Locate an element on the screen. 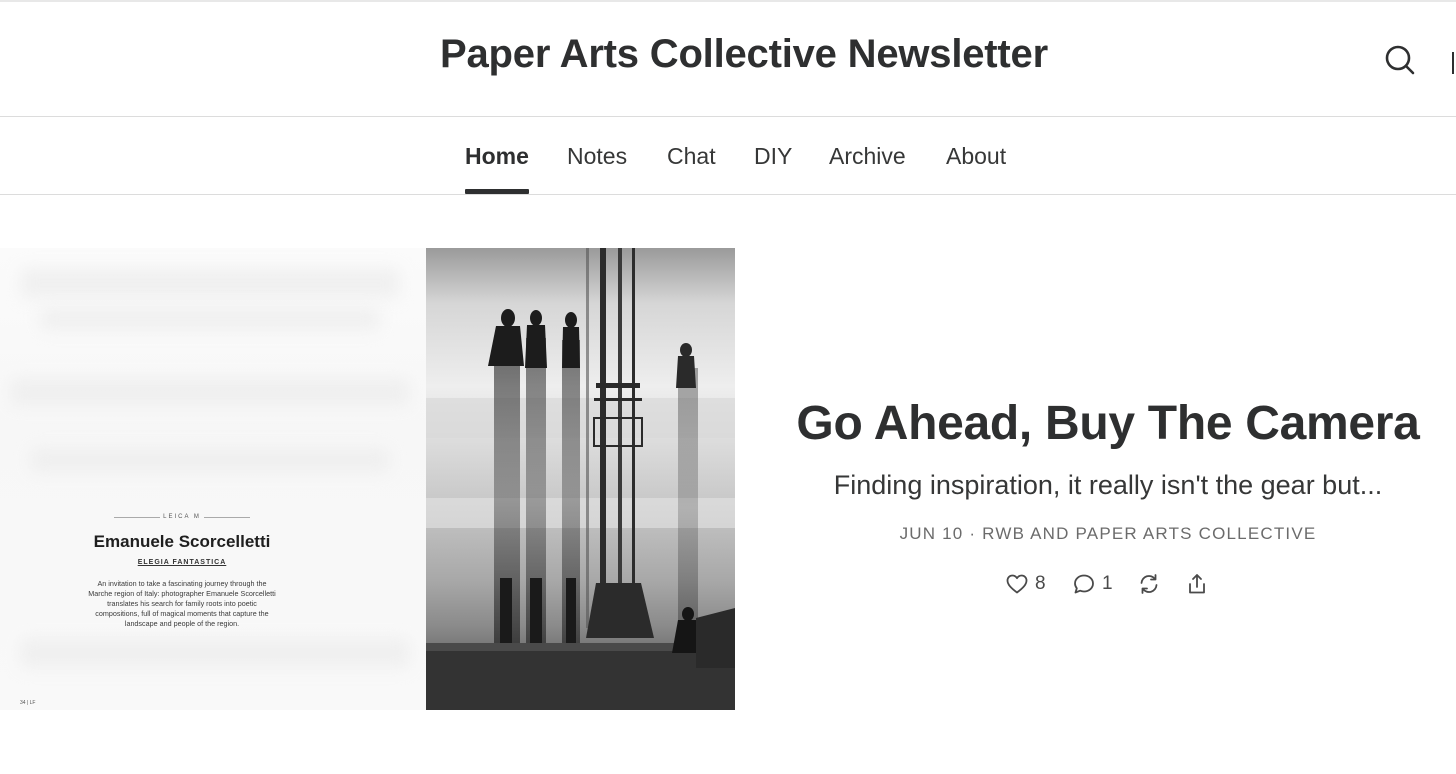  spread-subtitle: ELEGIA FANTASTICA is located at coordinates (182, 562).